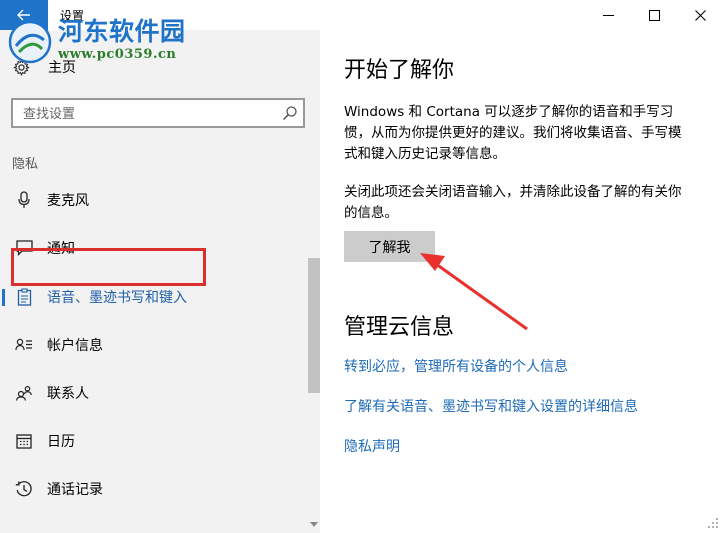 The width and height of the screenshot is (723, 533). What do you see at coordinates (713, 523) in the screenshot?
I see `resize-grip-icon` at bounding box center [713, 523].